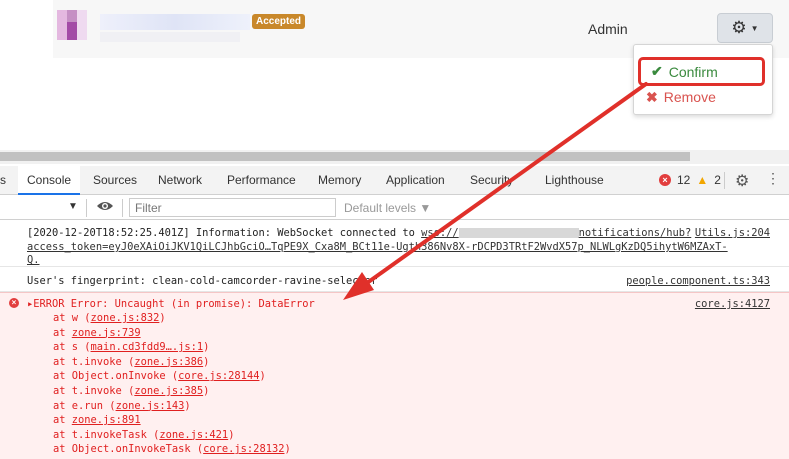 Image resolution: width=789 pixels, height=459 pixels. I want to click on stack-frame: at w (zone.js:832), so click(109, 318).